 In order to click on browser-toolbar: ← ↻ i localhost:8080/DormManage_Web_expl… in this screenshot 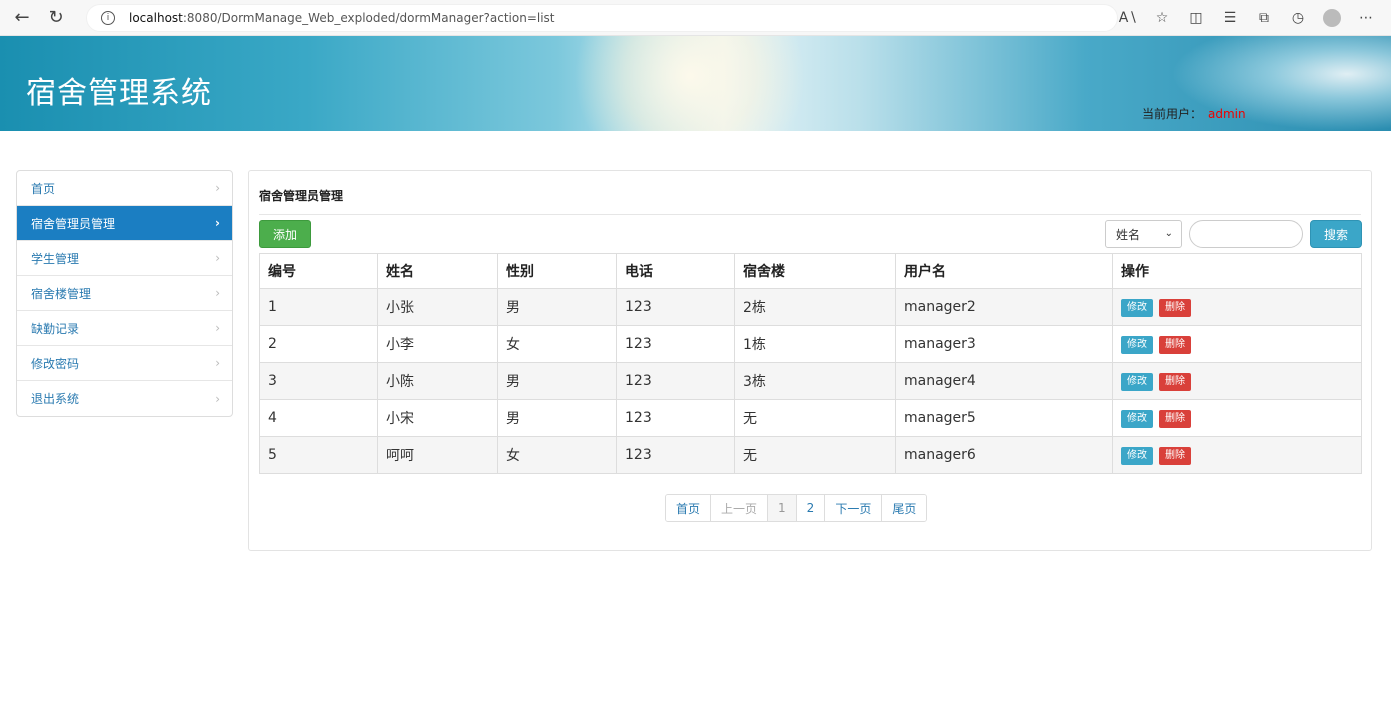, I will do `click(695, 18)`.